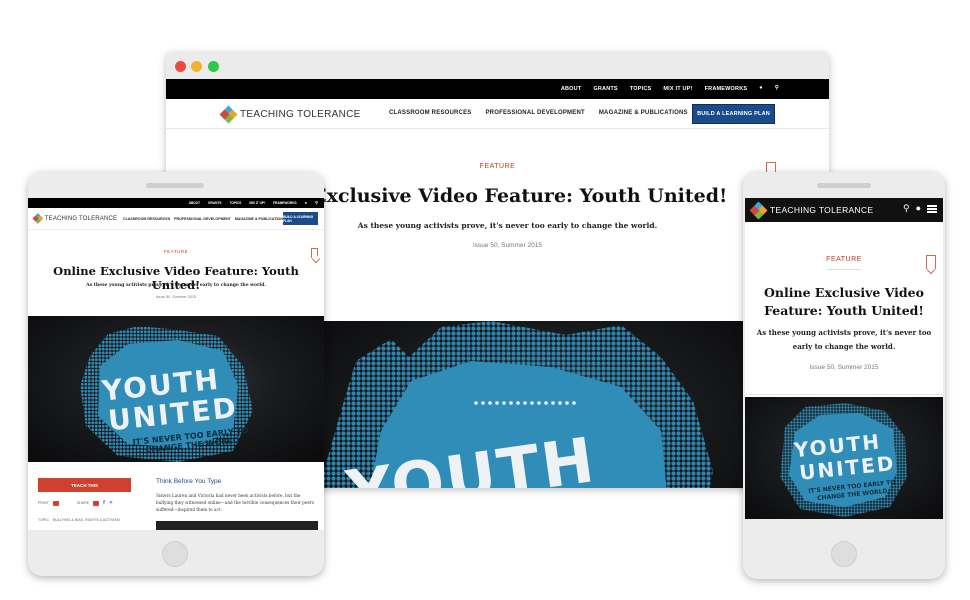 The image size is (970, 600). Describe the element at coordinates (571, 89) in the screenshot. I see `top-link-about: ABOUT` at that location.